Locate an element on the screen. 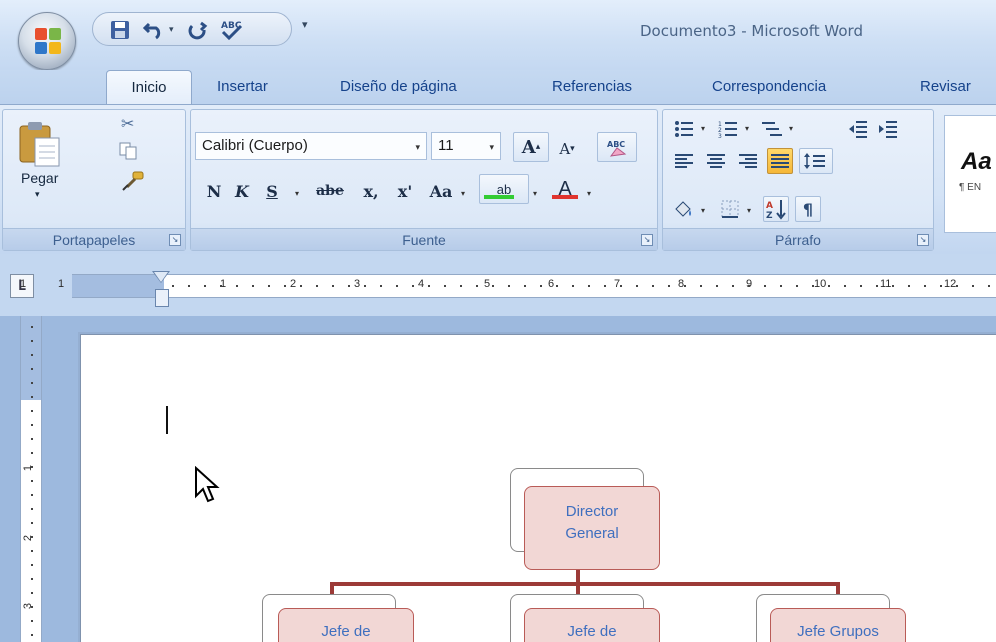 The width and height of the screenshot is (996, 642). align-center-icon is located at coordinates (716, 161).